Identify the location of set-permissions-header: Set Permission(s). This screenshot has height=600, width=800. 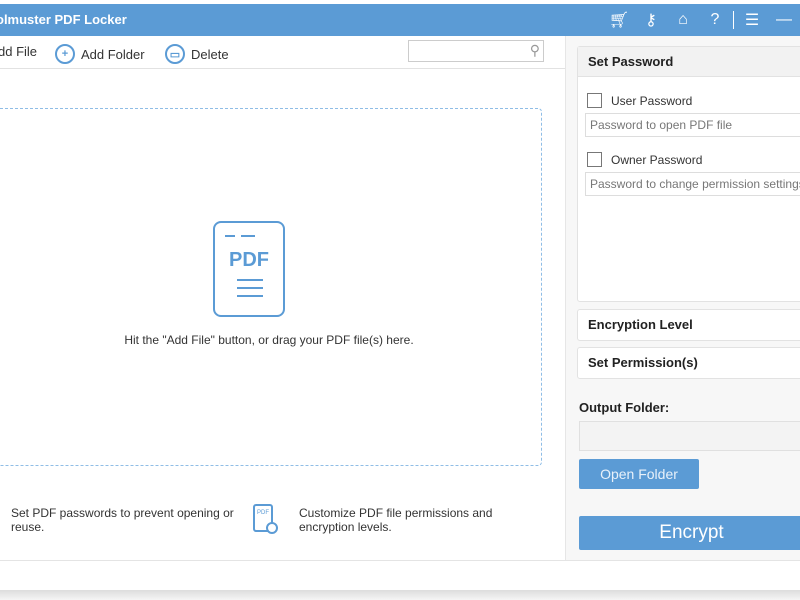
(689, 363).